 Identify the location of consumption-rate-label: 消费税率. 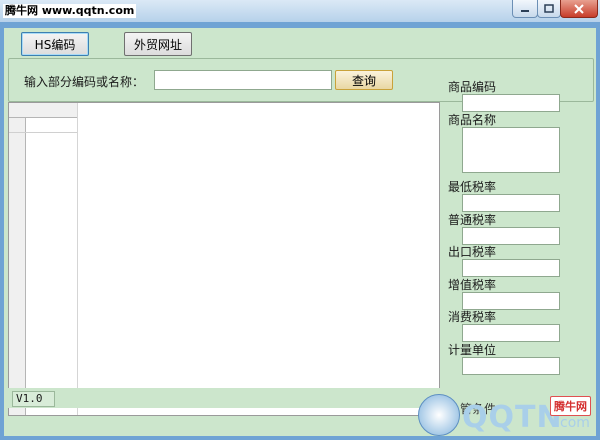
(472, 317).